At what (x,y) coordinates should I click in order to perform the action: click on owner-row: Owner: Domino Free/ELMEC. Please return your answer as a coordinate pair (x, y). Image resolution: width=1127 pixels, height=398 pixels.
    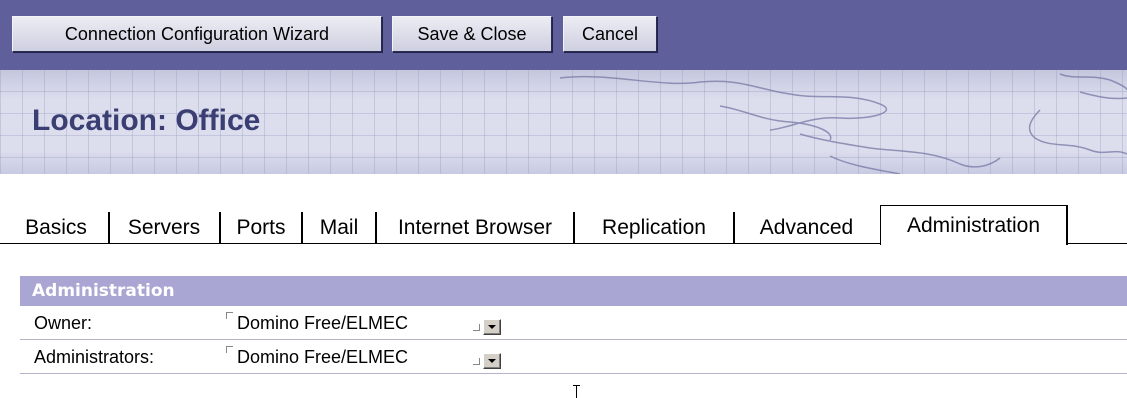
    Looking at the image, I should click on (573, 323).